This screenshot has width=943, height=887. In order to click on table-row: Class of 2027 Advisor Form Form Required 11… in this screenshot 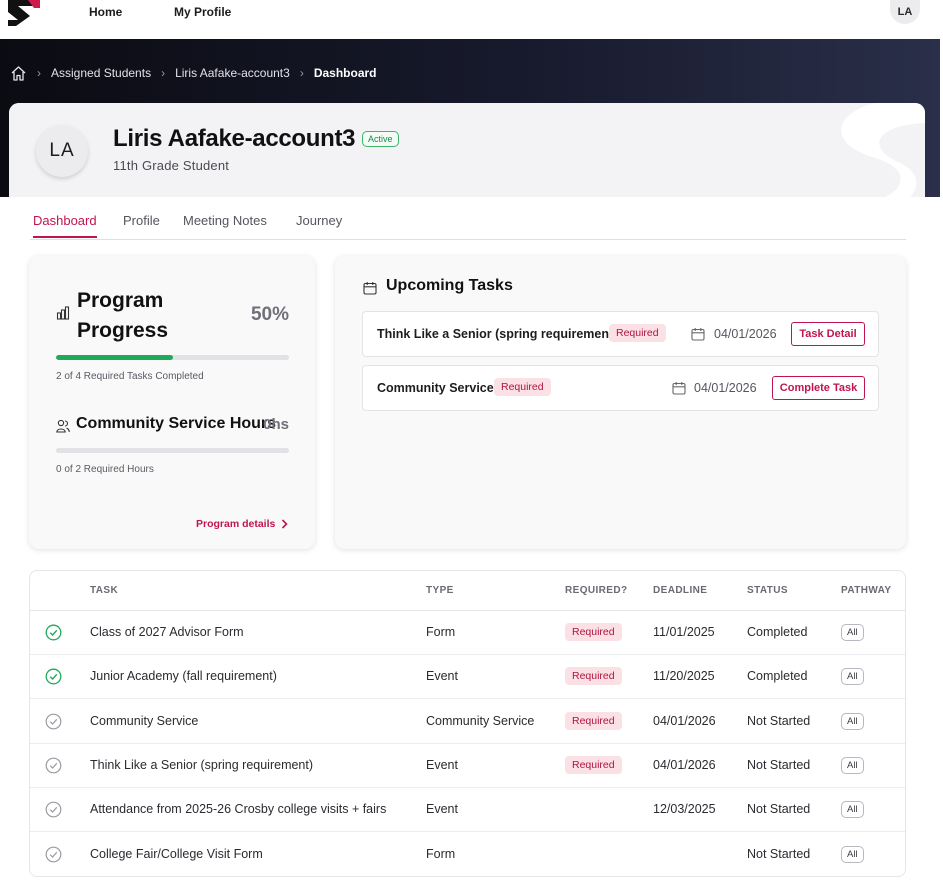, I will do `click(467, 633)`.